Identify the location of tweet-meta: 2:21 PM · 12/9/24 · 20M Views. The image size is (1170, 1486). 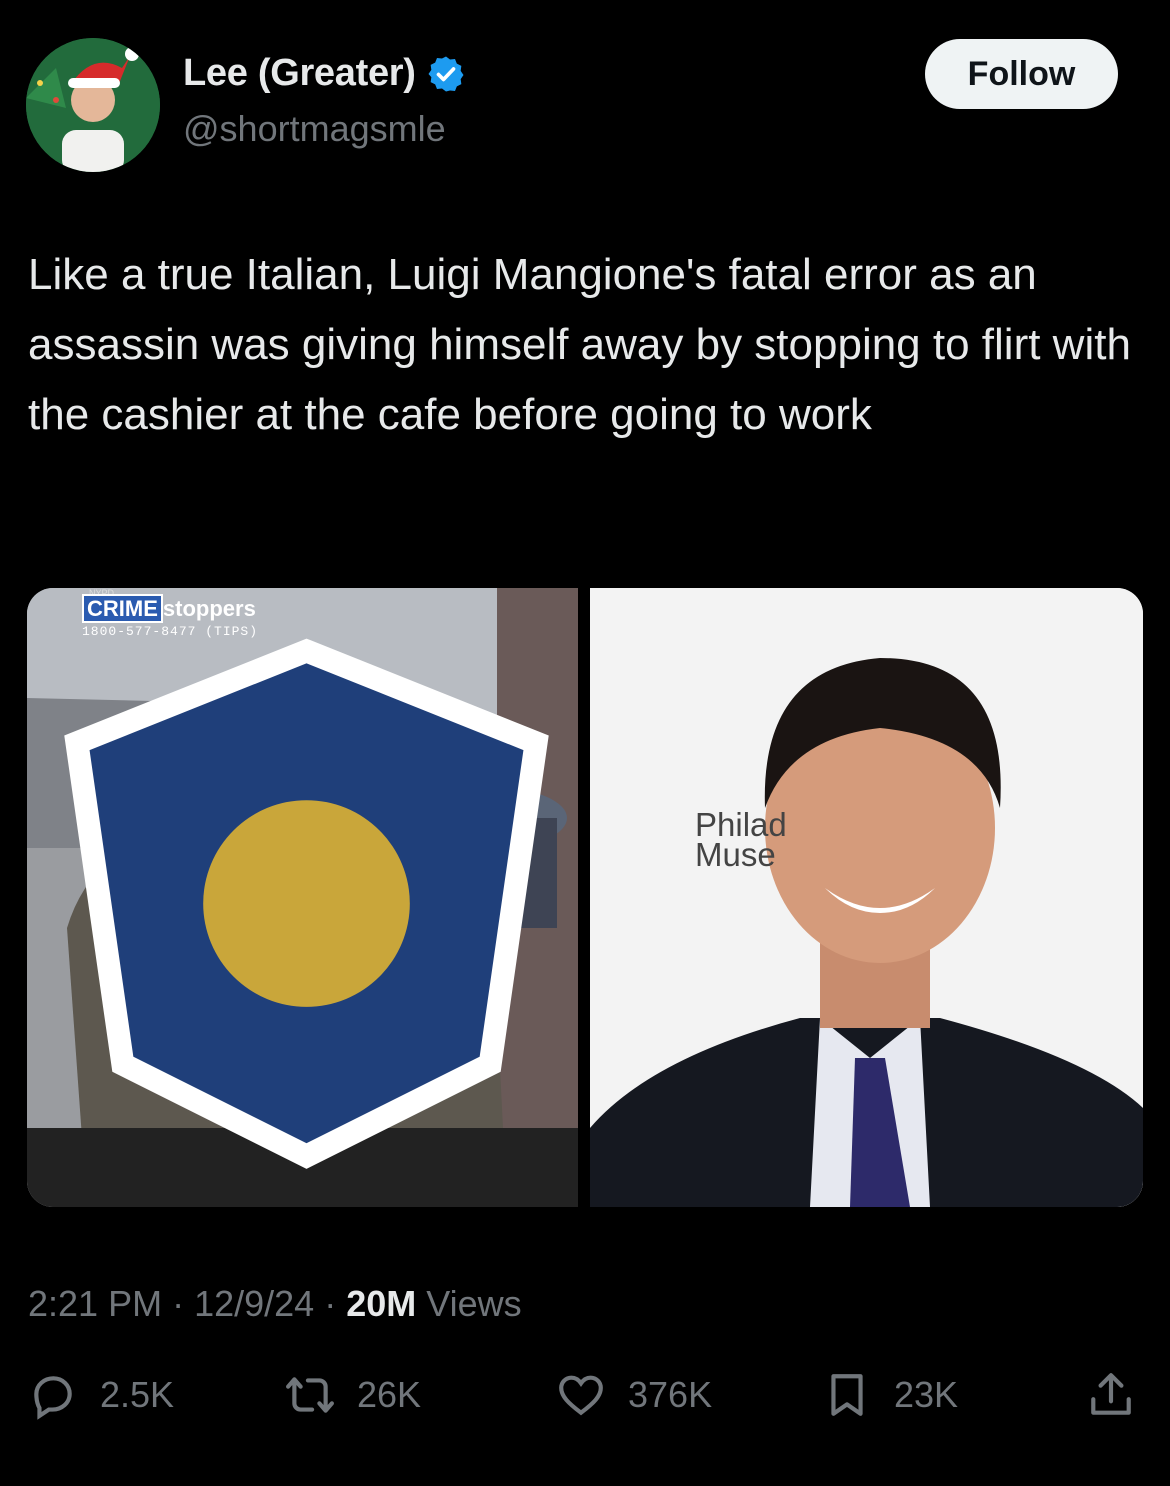
(275, 1304).